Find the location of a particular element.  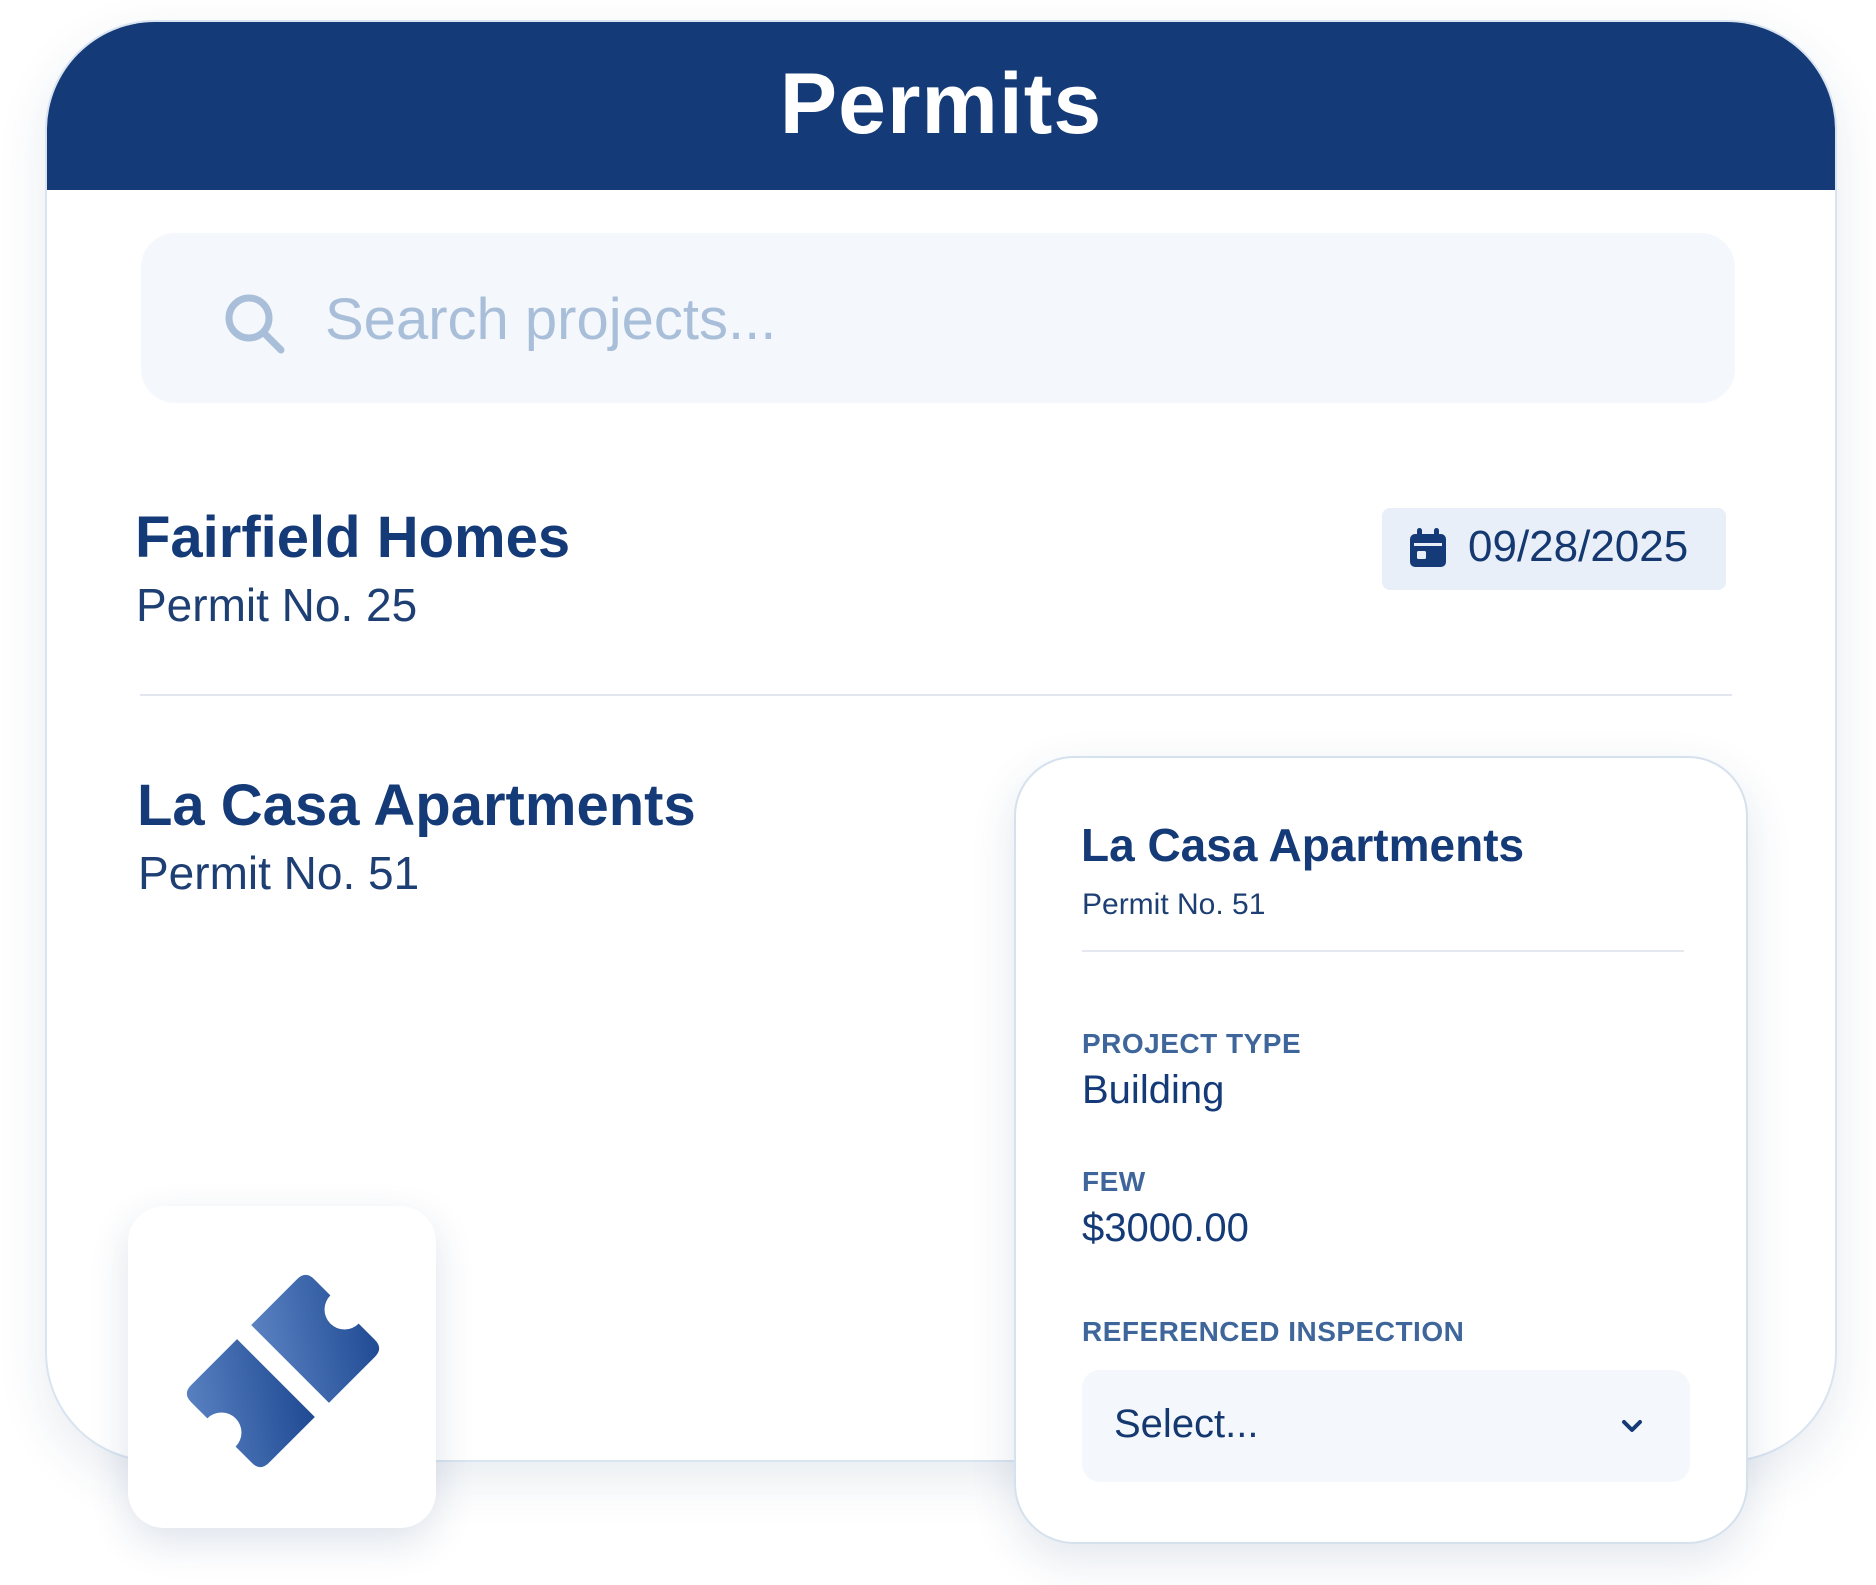

search-input is located at coordinates (1000, 319).